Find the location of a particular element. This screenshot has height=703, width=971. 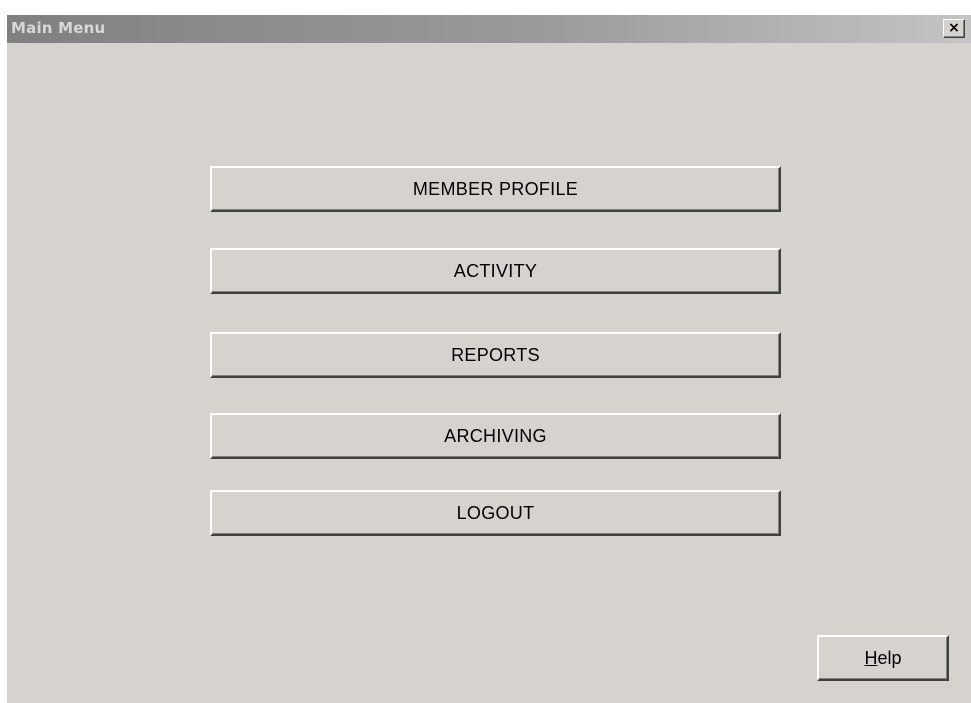

help-label-rest: elp is located at coordinates (889, 657).